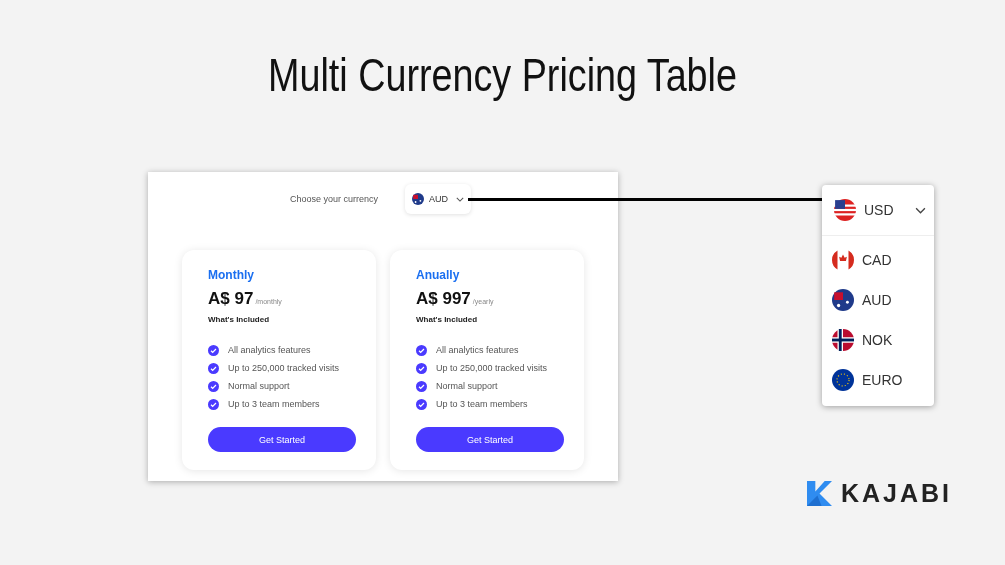  Describe the element at coordinates (843, 260) in the screenshot. I see `canada-flag-icon` at that location.